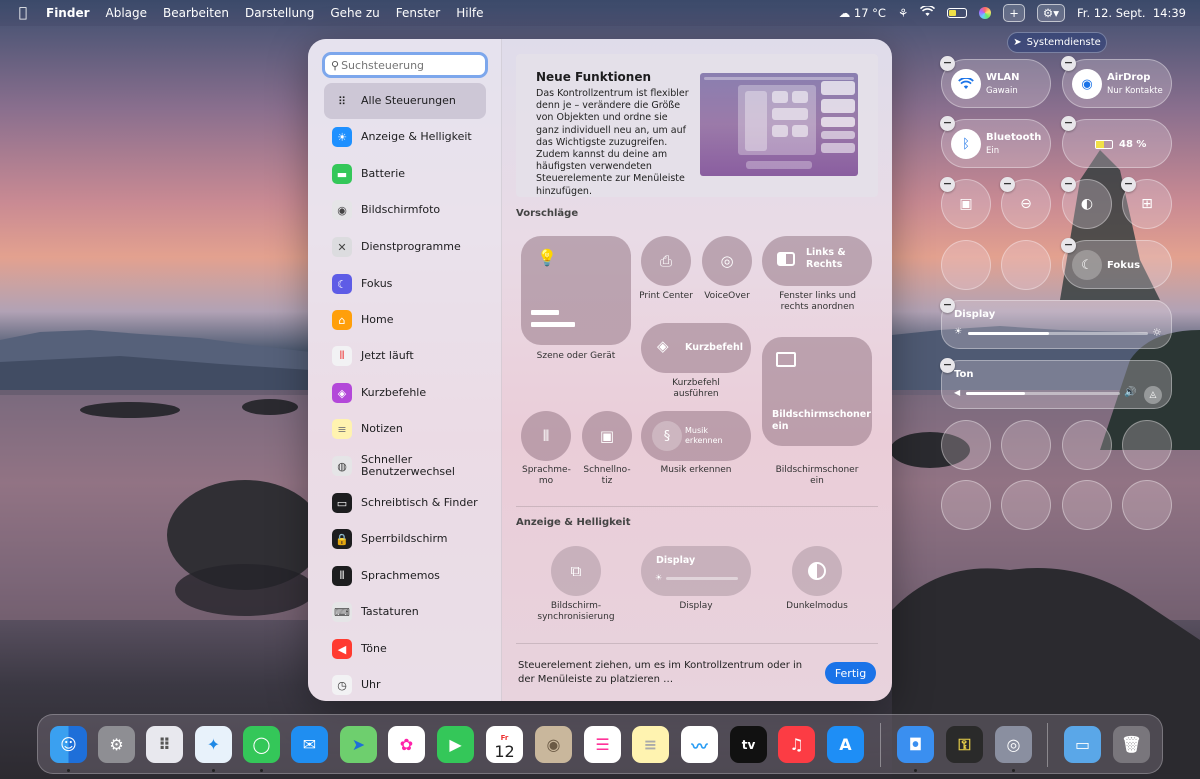 This screenshot has width=1200, height=779. Describe the element at coordinates (405, 649) in the screenshot. I see `sidebar-item: ◀ Töne` at that location.